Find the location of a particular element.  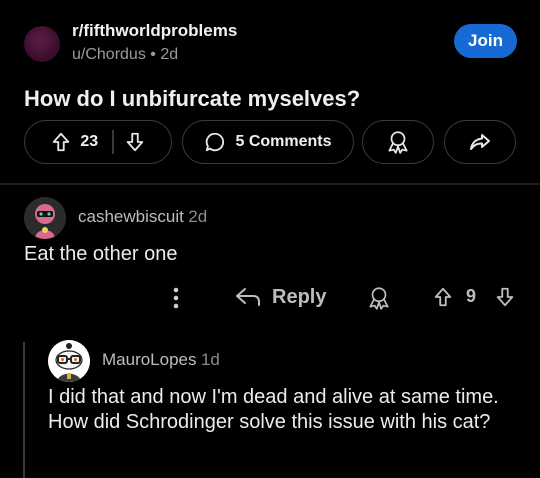

reply-button: Reply is located at coordinates (280, 297).